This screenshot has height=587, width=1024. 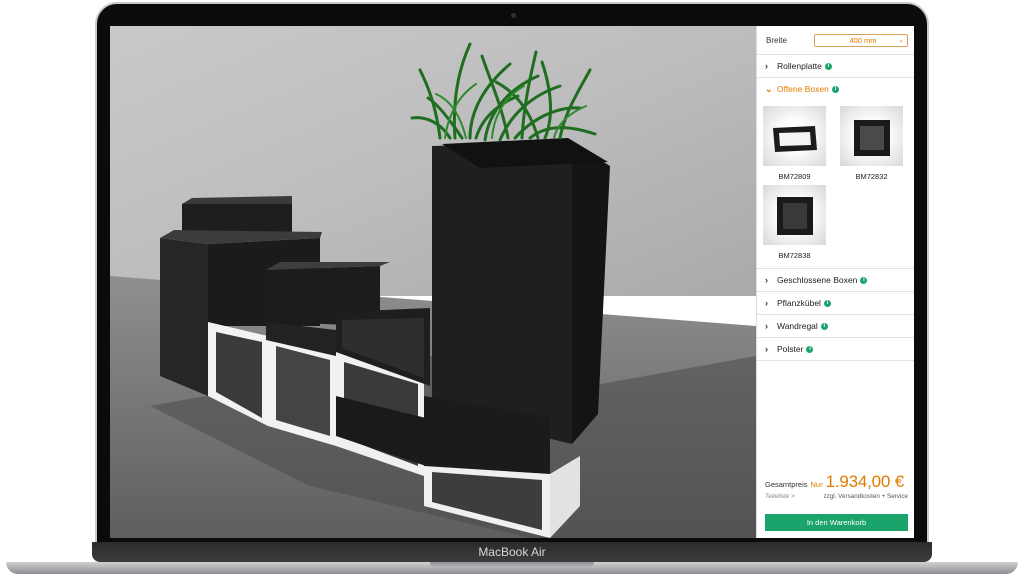 I want to click on width-row: Breite 400 mm ⌄, so click(x=835, y=40).